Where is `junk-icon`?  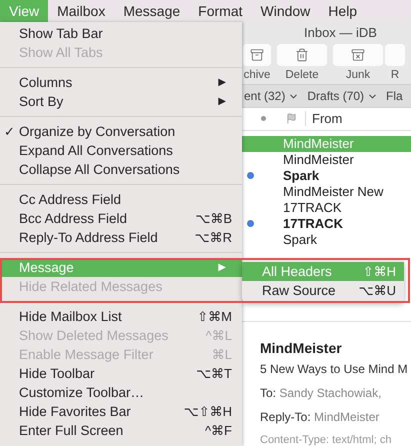
junk-icon is located at coordinates (358, 55).